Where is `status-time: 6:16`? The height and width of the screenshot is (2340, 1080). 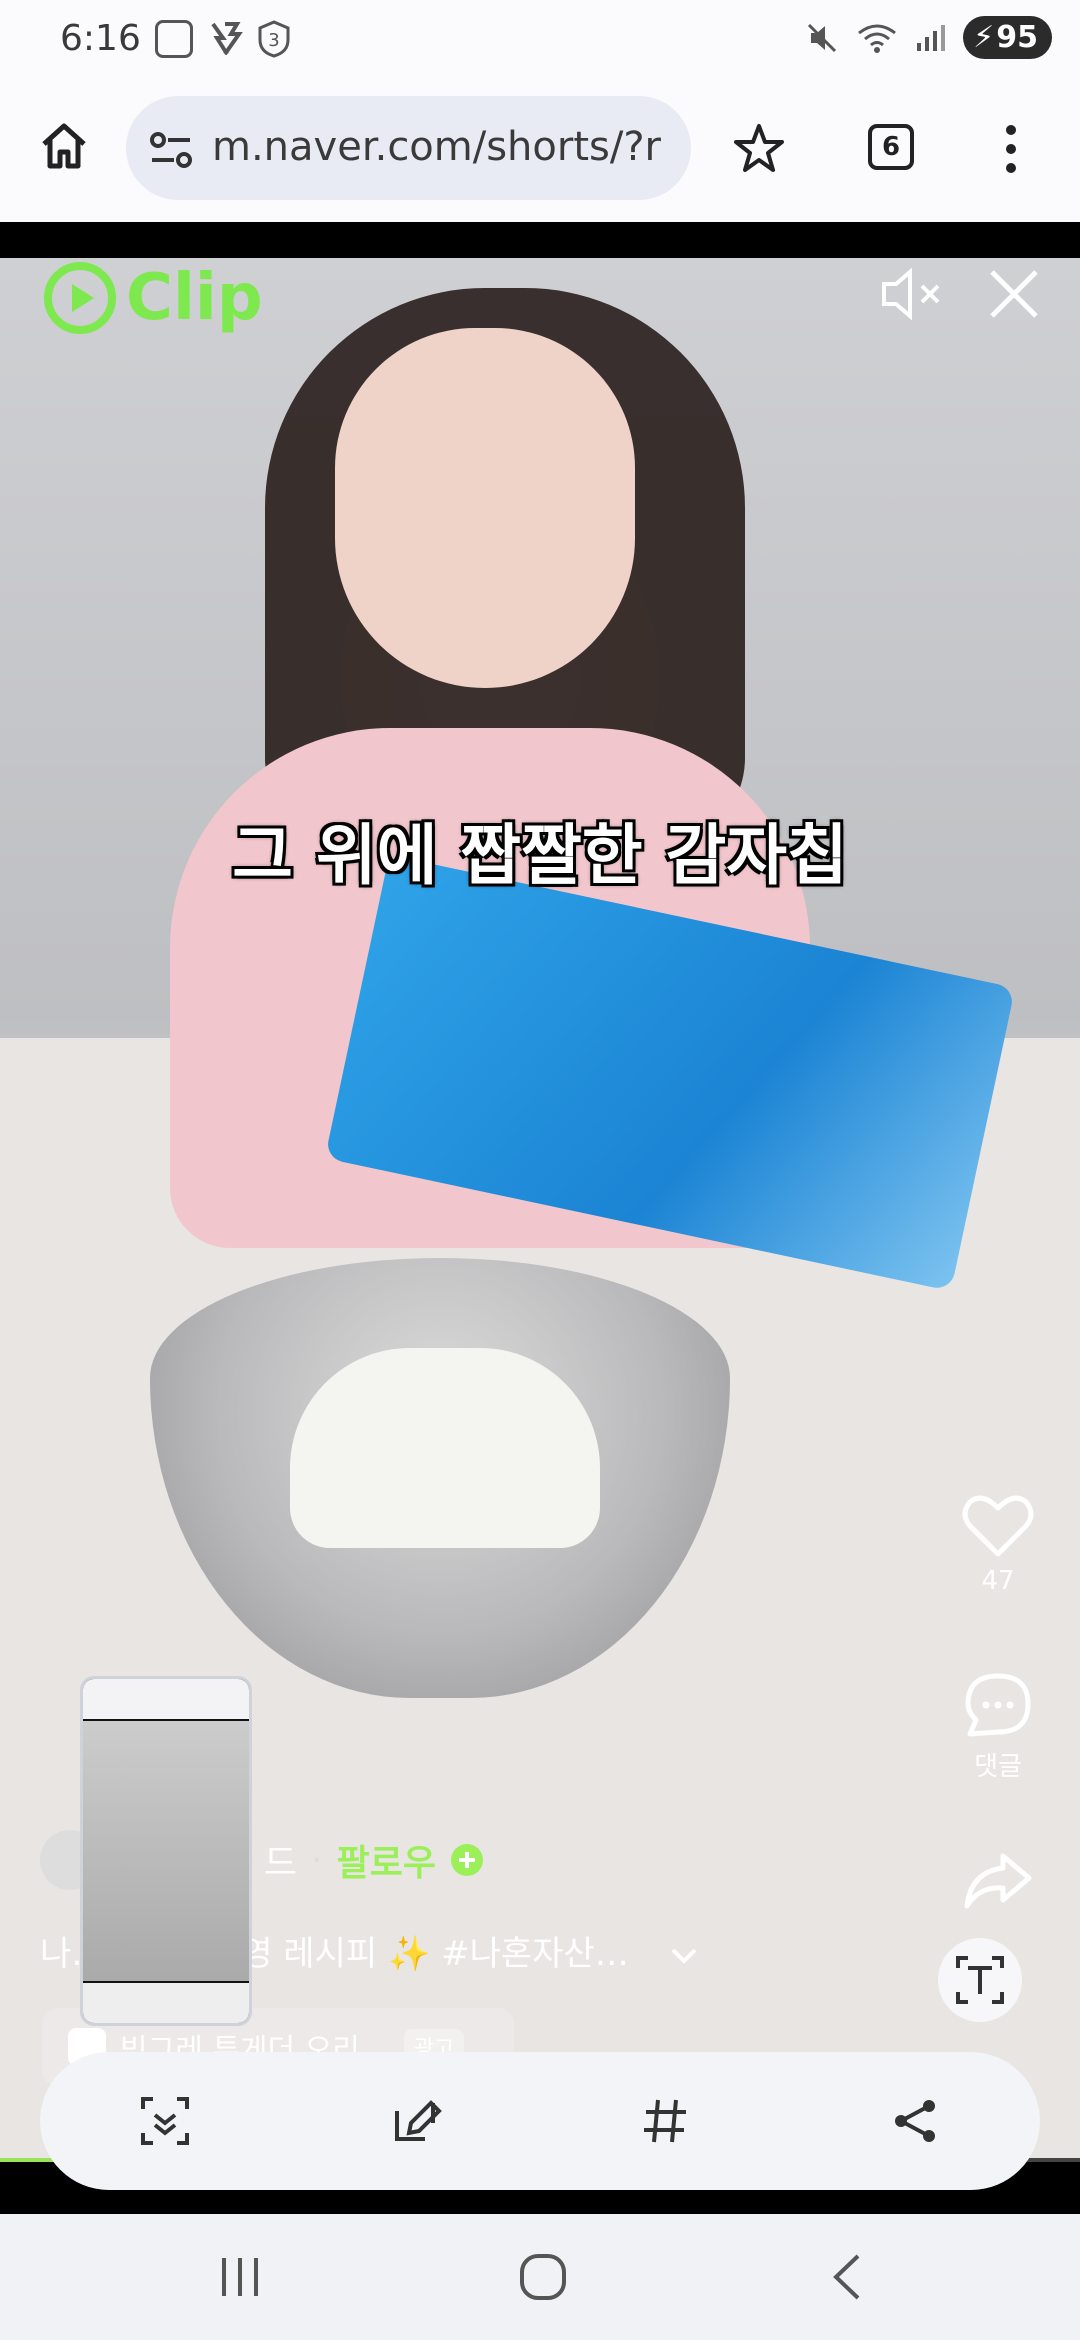
status-time: 6:16 is located at coordinates (100, 38).